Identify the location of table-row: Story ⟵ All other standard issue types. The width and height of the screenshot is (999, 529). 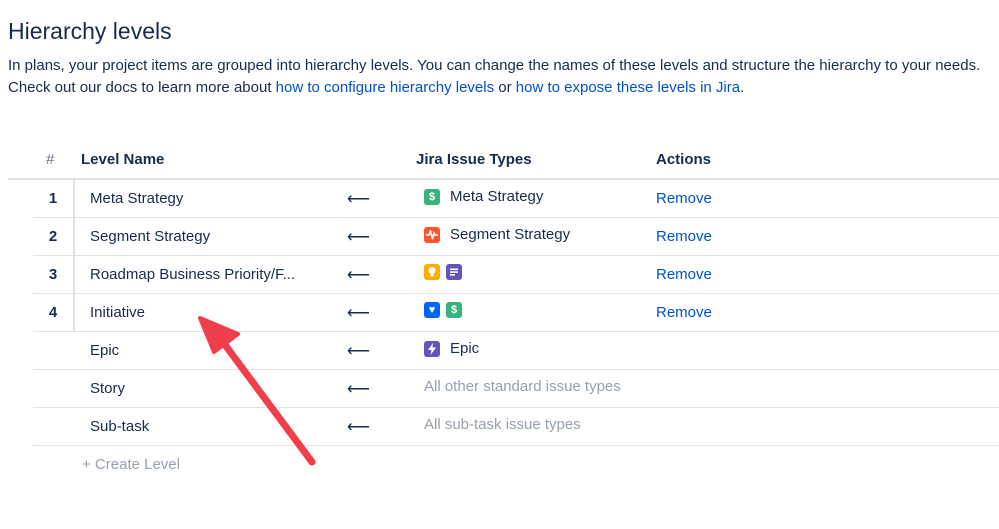
(516, 389).